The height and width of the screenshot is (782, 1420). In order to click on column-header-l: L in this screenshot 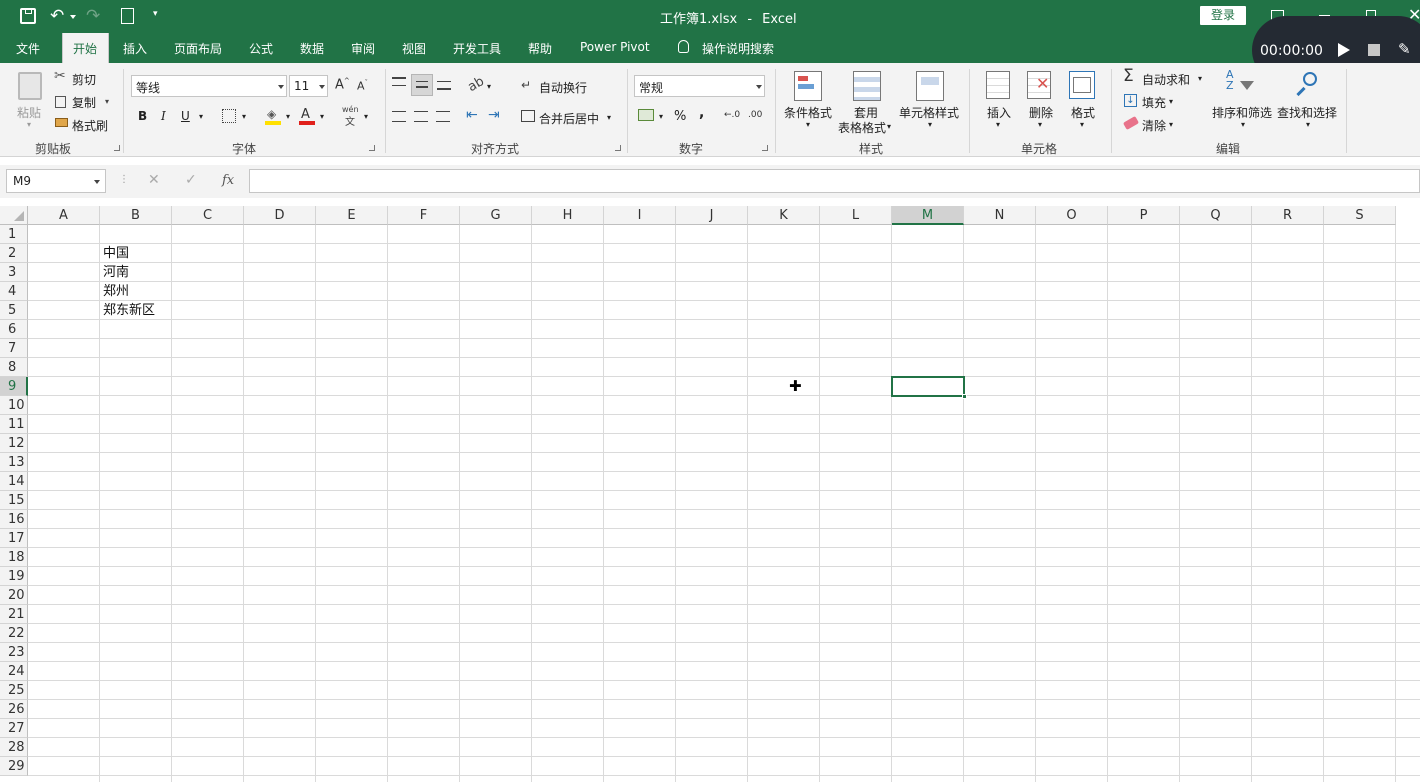, I will do `click(856, 215)`.